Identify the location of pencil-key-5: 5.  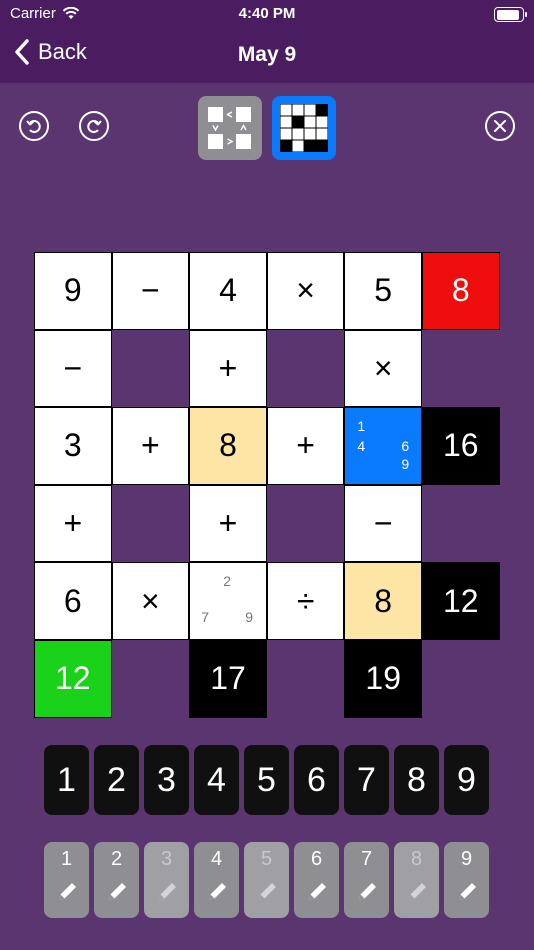
(266, 880).